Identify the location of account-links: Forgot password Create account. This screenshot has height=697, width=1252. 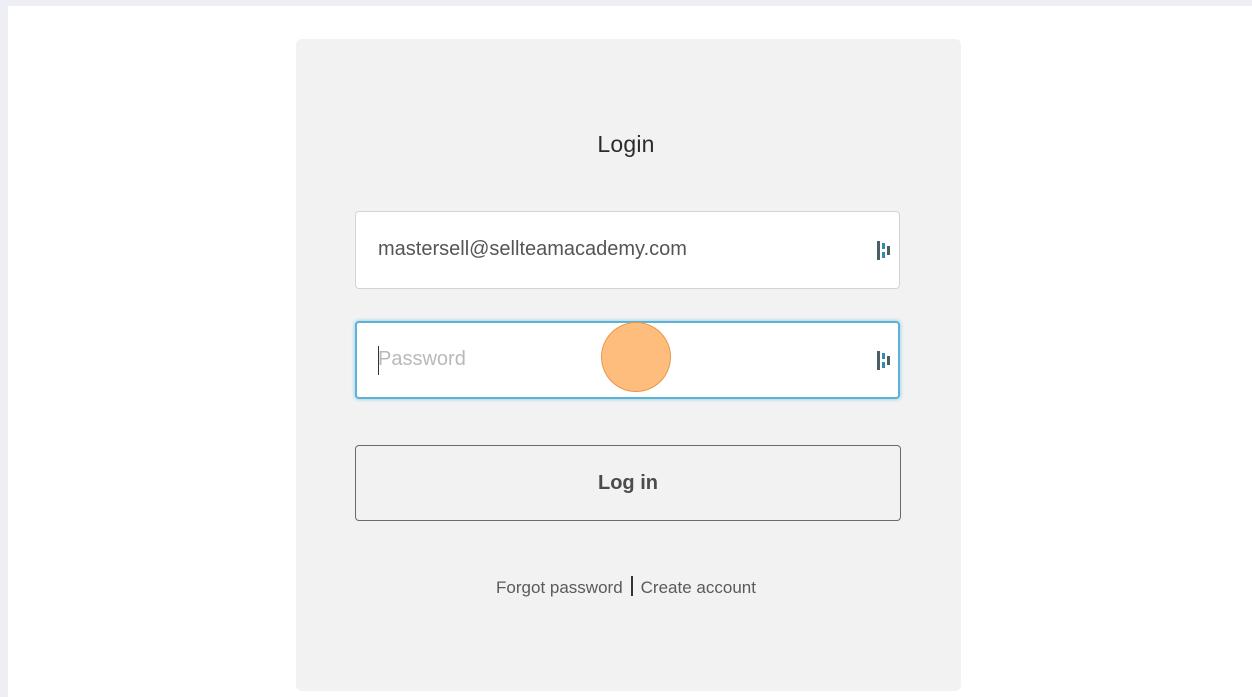
(626, 587).